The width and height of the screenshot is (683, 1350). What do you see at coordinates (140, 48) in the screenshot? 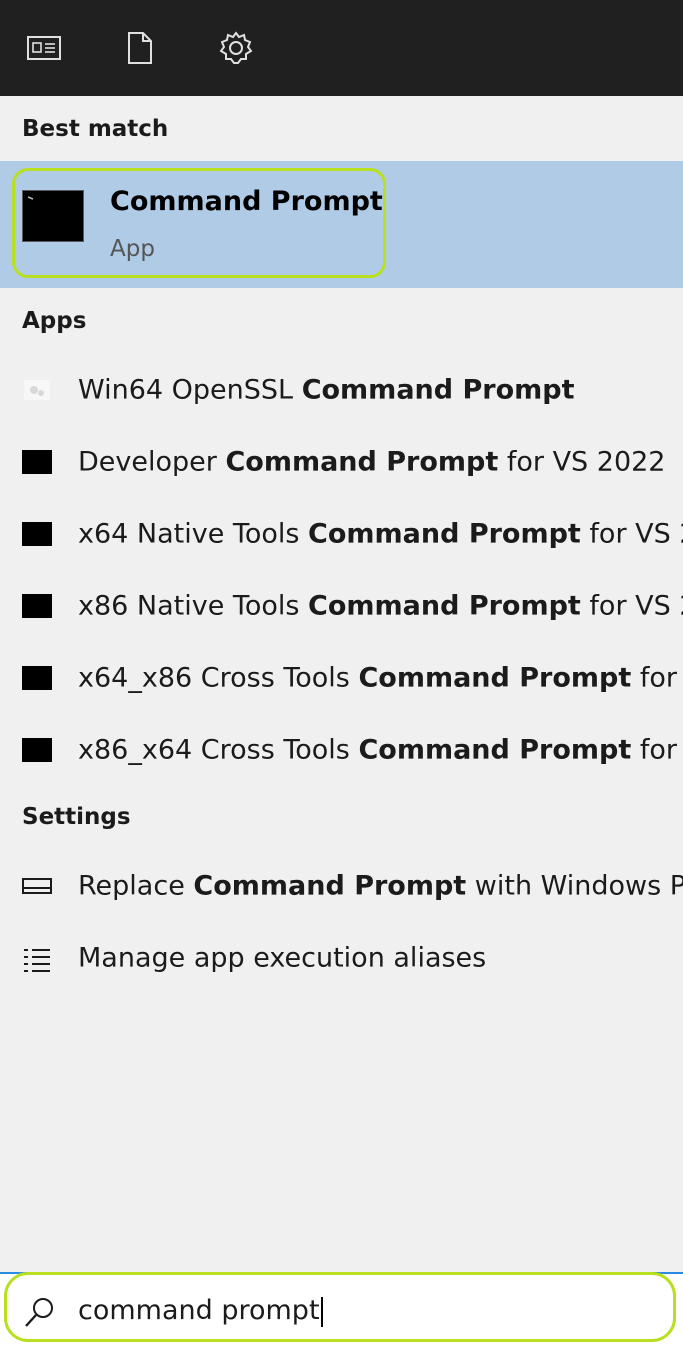
I see `document-icon` at bounding box center [140, 48].